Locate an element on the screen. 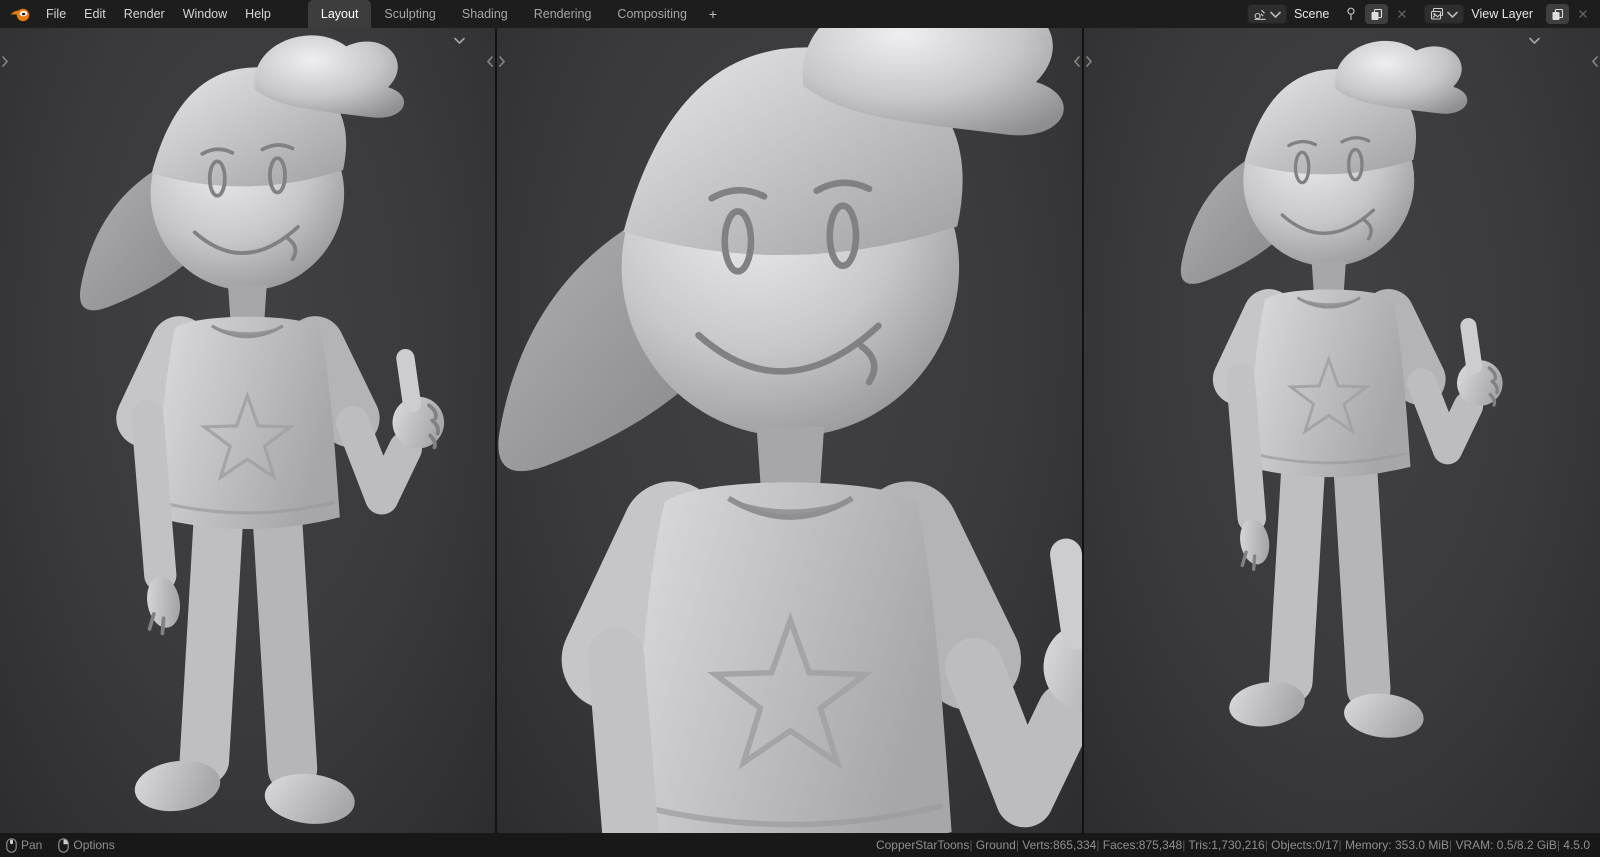 This screenshot has width=1600, height=857. new-view-layer-button is located at coordinates (1557, 14).